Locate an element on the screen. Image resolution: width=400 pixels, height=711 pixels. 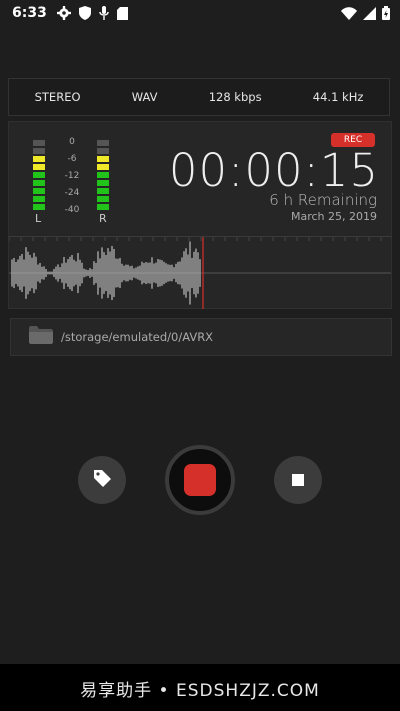
status-icons is located at coordinates (92, 13).